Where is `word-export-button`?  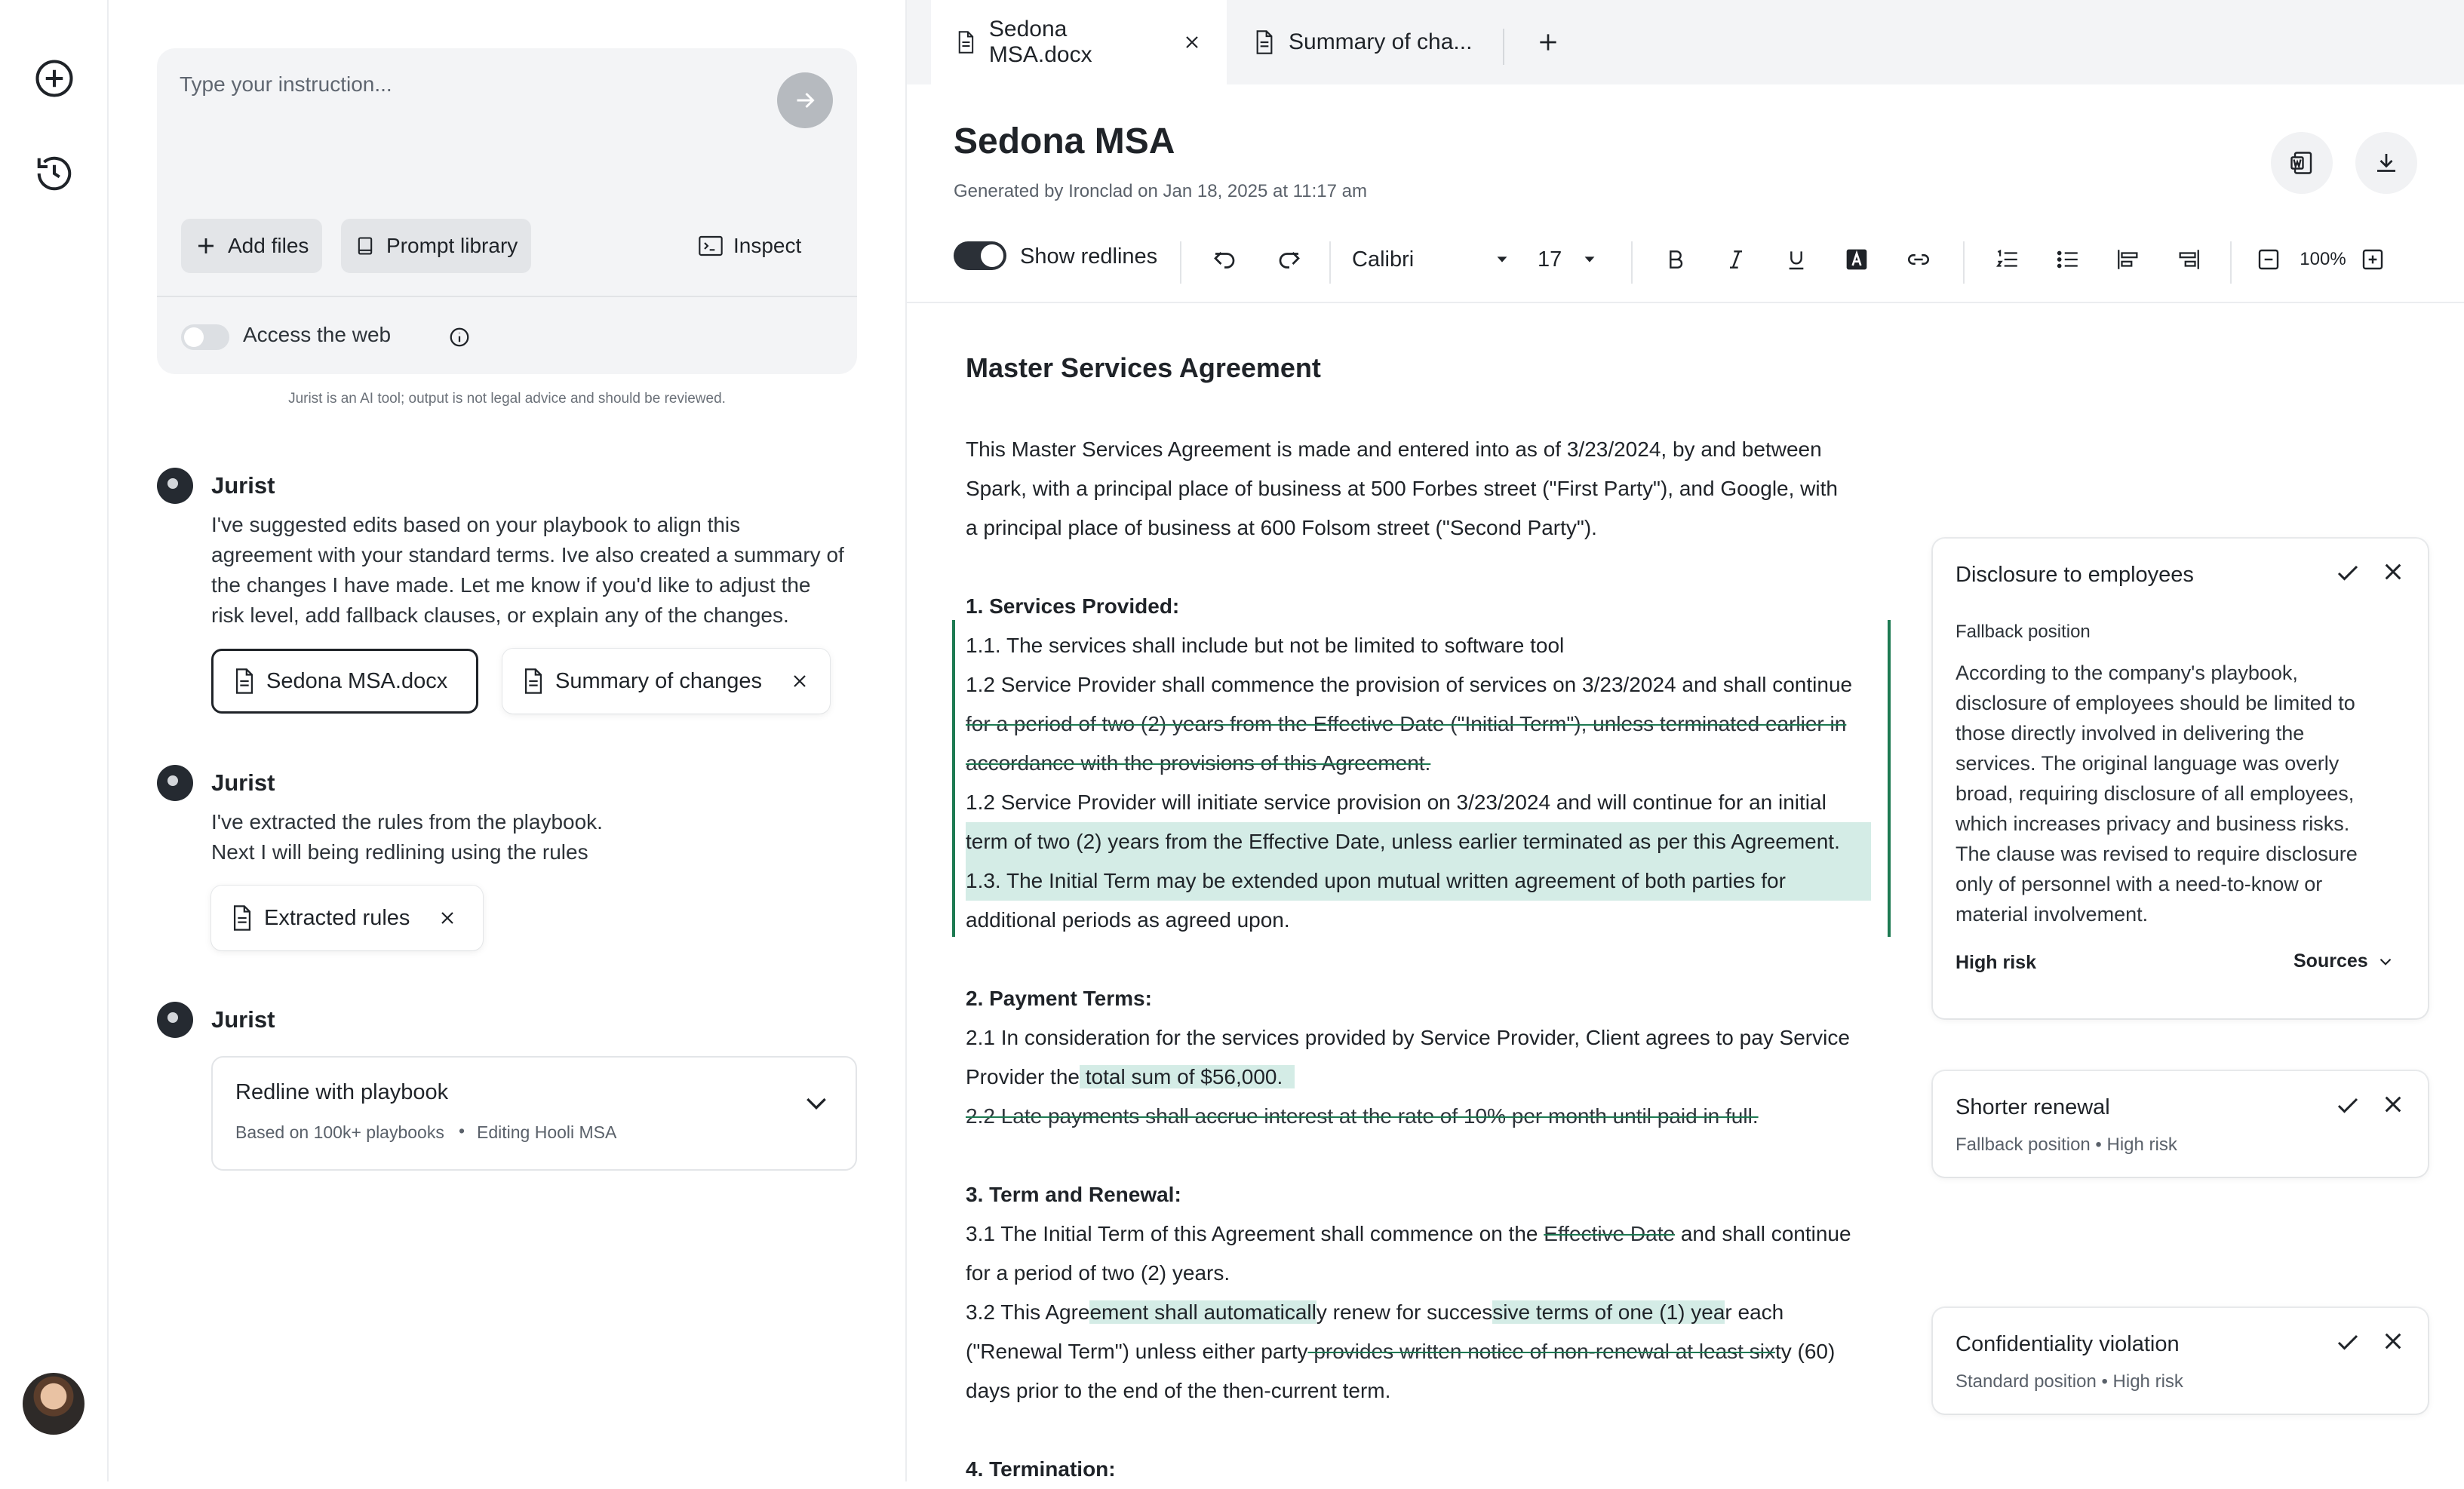
word-export-button is located at coordinates (2302, 163).